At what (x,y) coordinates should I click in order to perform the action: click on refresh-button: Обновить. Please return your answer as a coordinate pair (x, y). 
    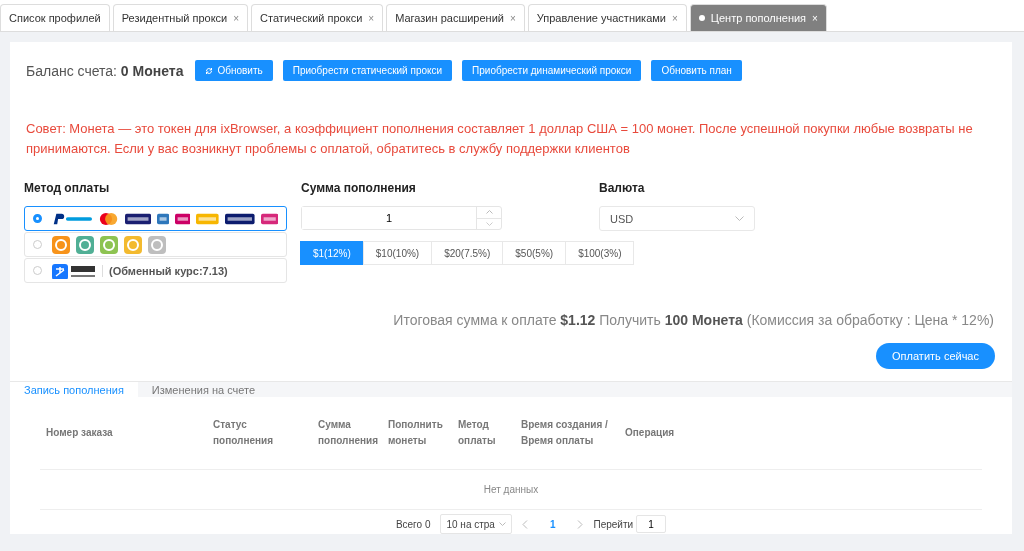
    Looking at the image, I should click on (234, 70).